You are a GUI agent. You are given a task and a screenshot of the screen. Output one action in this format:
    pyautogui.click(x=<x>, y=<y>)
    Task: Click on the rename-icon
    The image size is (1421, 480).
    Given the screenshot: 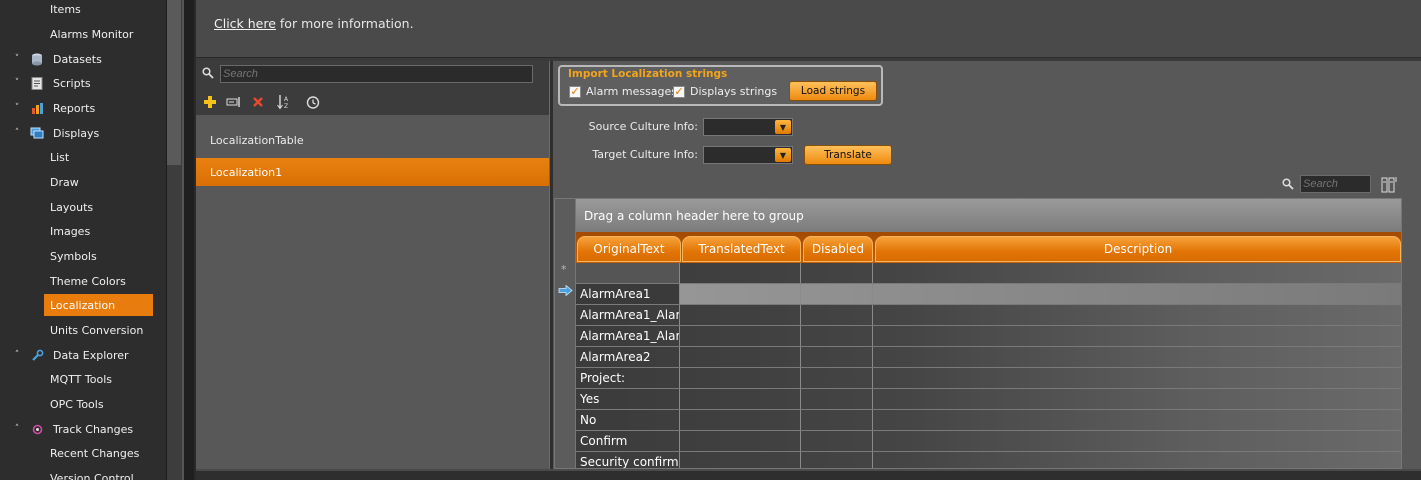 What is the action you would take?
    pyautogui.click(x=234, y=102)
    